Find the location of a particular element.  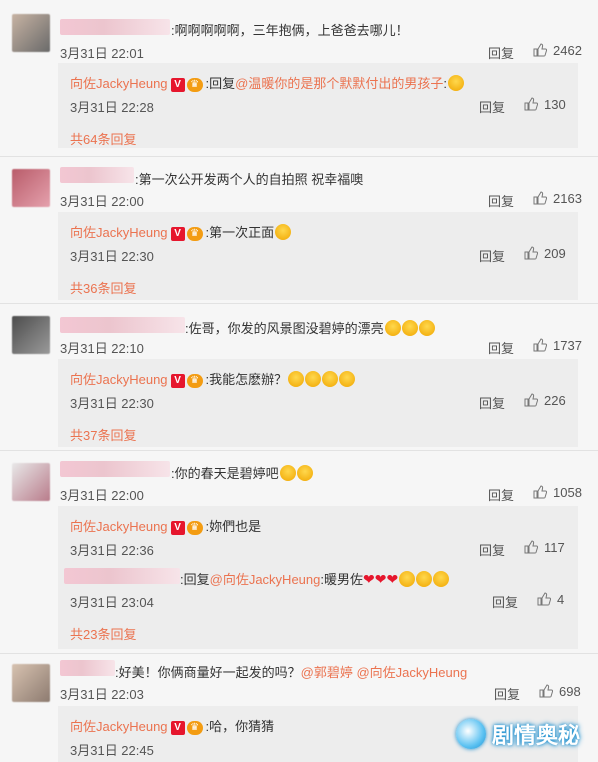

comment-text: :你的春天是碧婷吧 is located at coordinates (242, 472).